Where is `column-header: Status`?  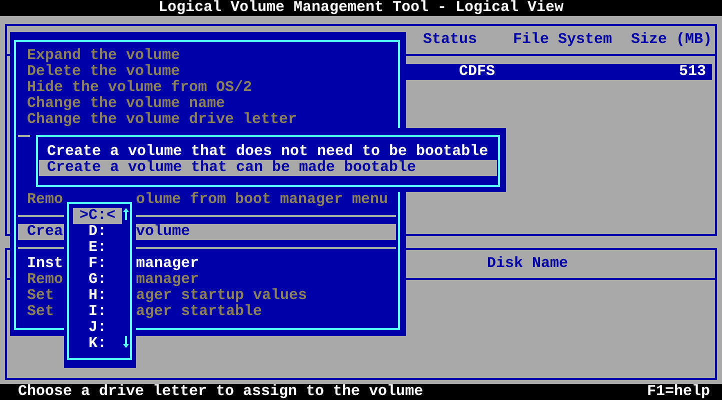
column-header: Status is located at coordinates (450, 40).